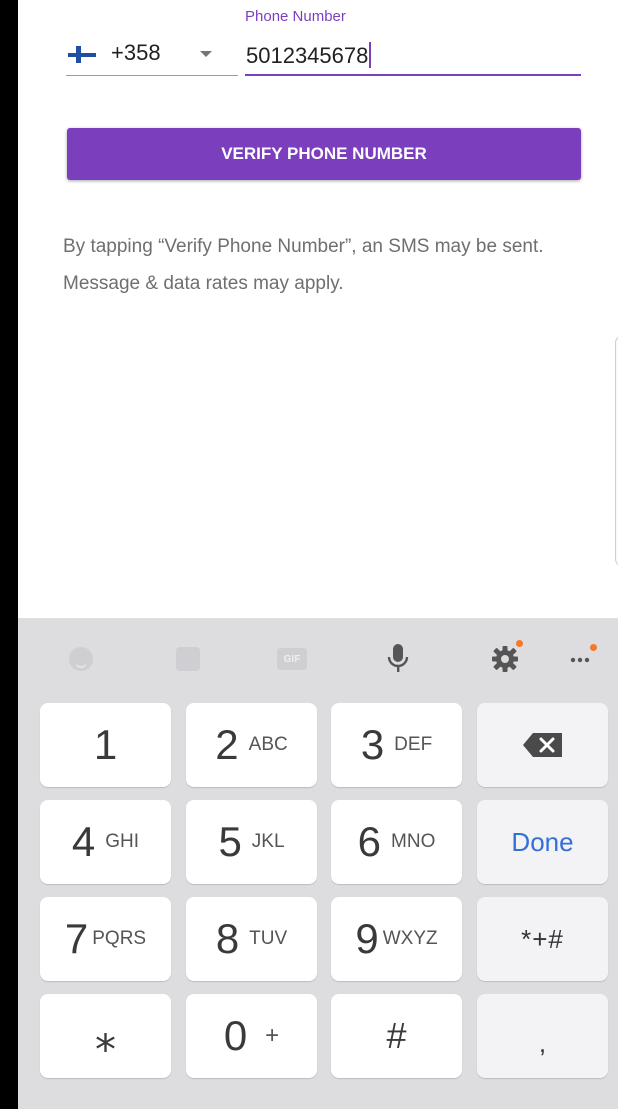 The width and height of the screenshot is (618, 1109). What do you see at coordinates (519, 643) in the screenshot?
I see `settings-notification-dot` at bounding box center [519, 643].